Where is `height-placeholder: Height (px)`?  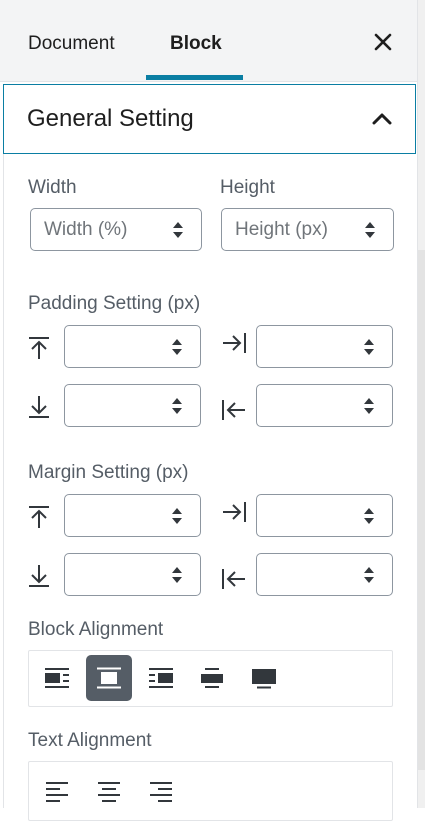
height-placeholder: Height (px) is located at coordinates (281, 229).